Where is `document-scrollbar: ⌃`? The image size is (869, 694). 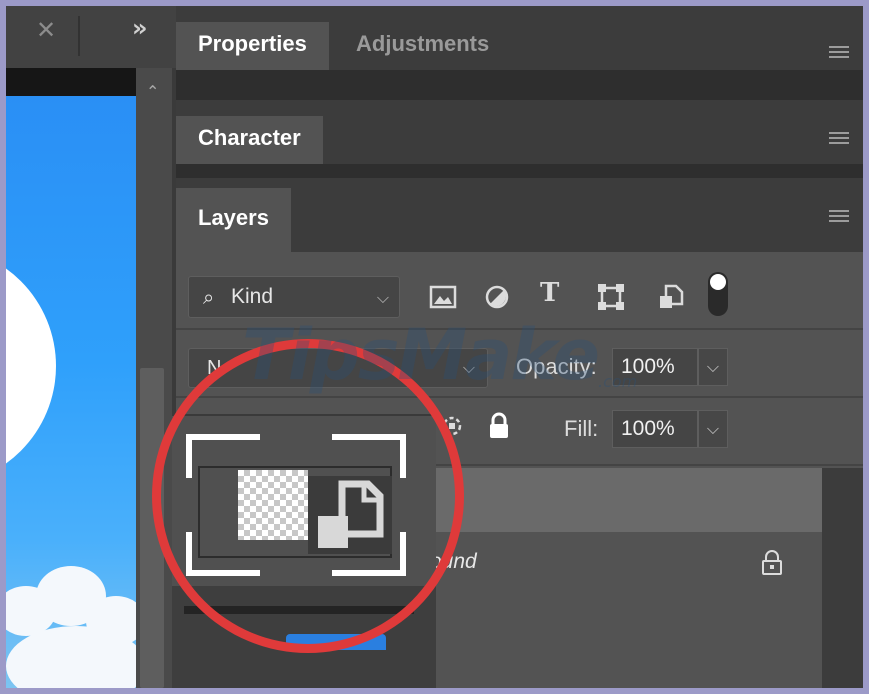
document-scrollbar: ⌃ is located at coordinates (154, 378).